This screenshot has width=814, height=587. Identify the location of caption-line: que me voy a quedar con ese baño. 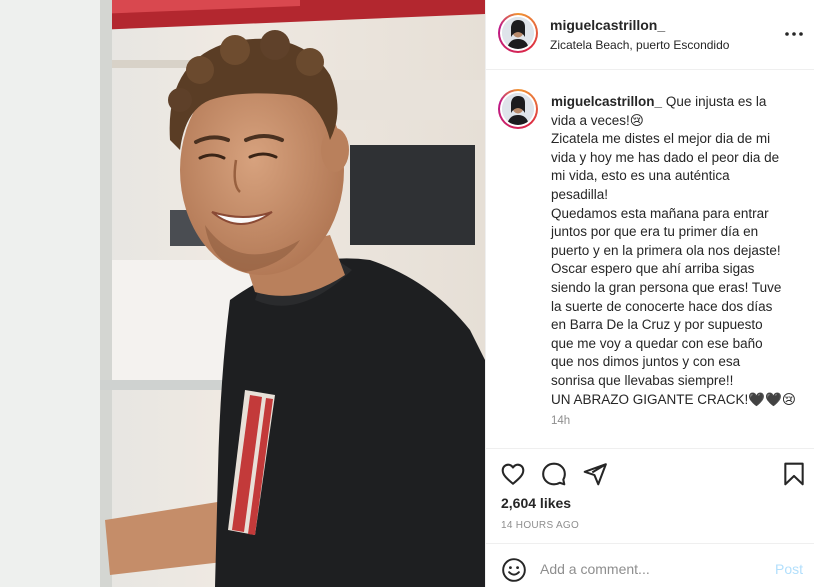
(657, 343).